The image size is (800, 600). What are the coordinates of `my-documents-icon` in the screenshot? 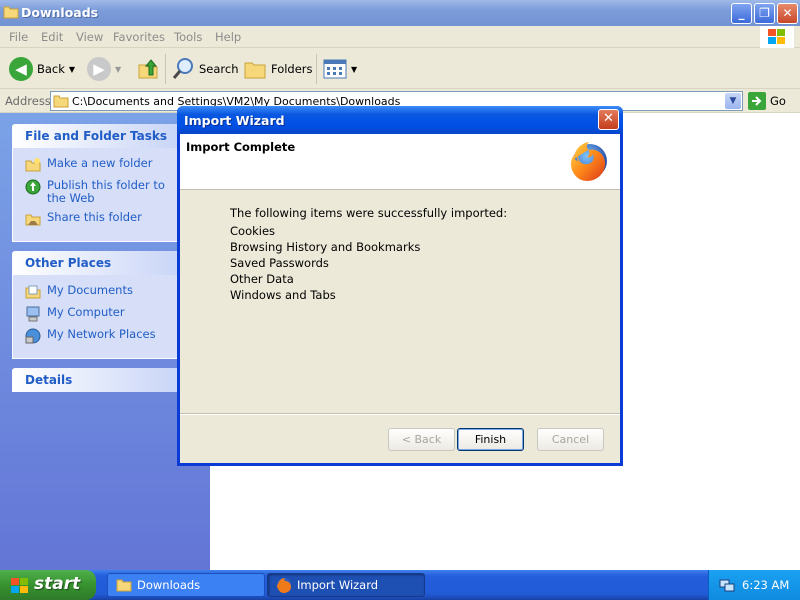 It's located at (33, 292).